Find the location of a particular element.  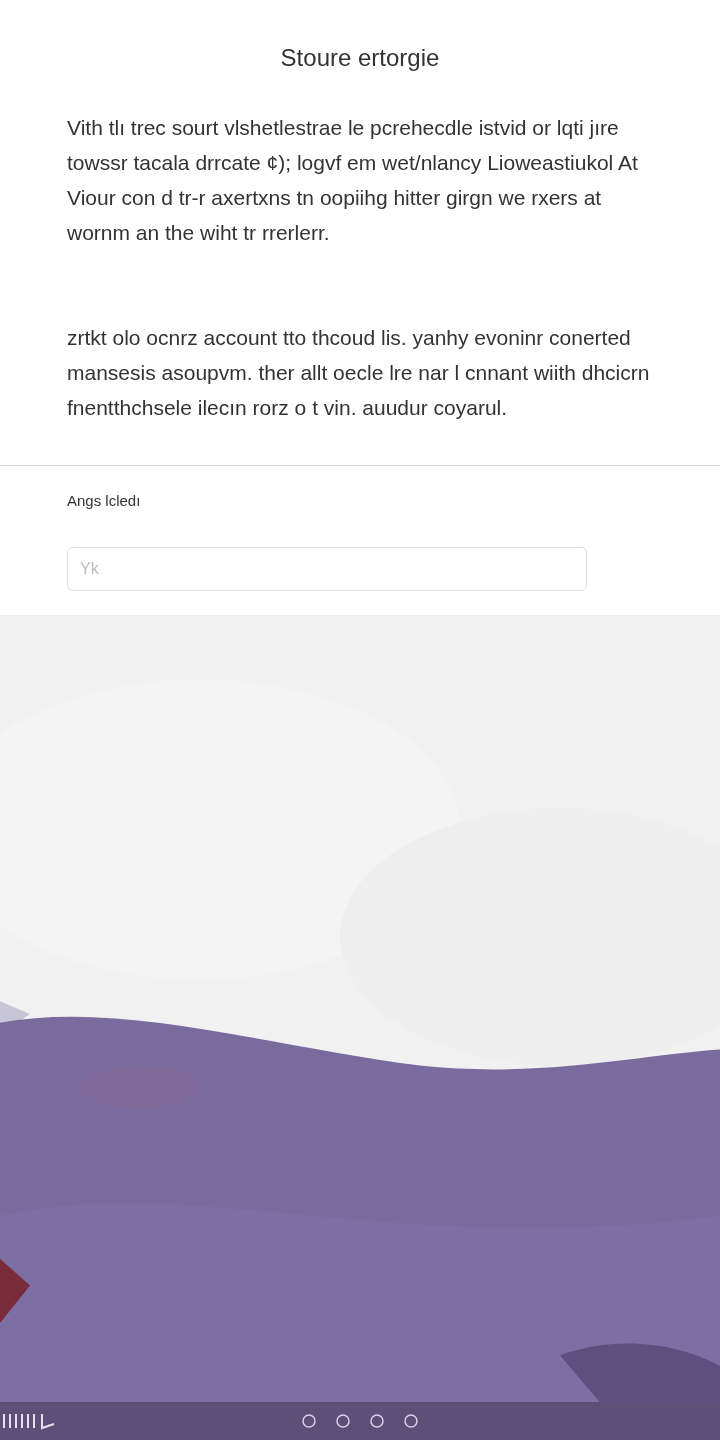

input-field: Yk is located at coordinates (327, 568).